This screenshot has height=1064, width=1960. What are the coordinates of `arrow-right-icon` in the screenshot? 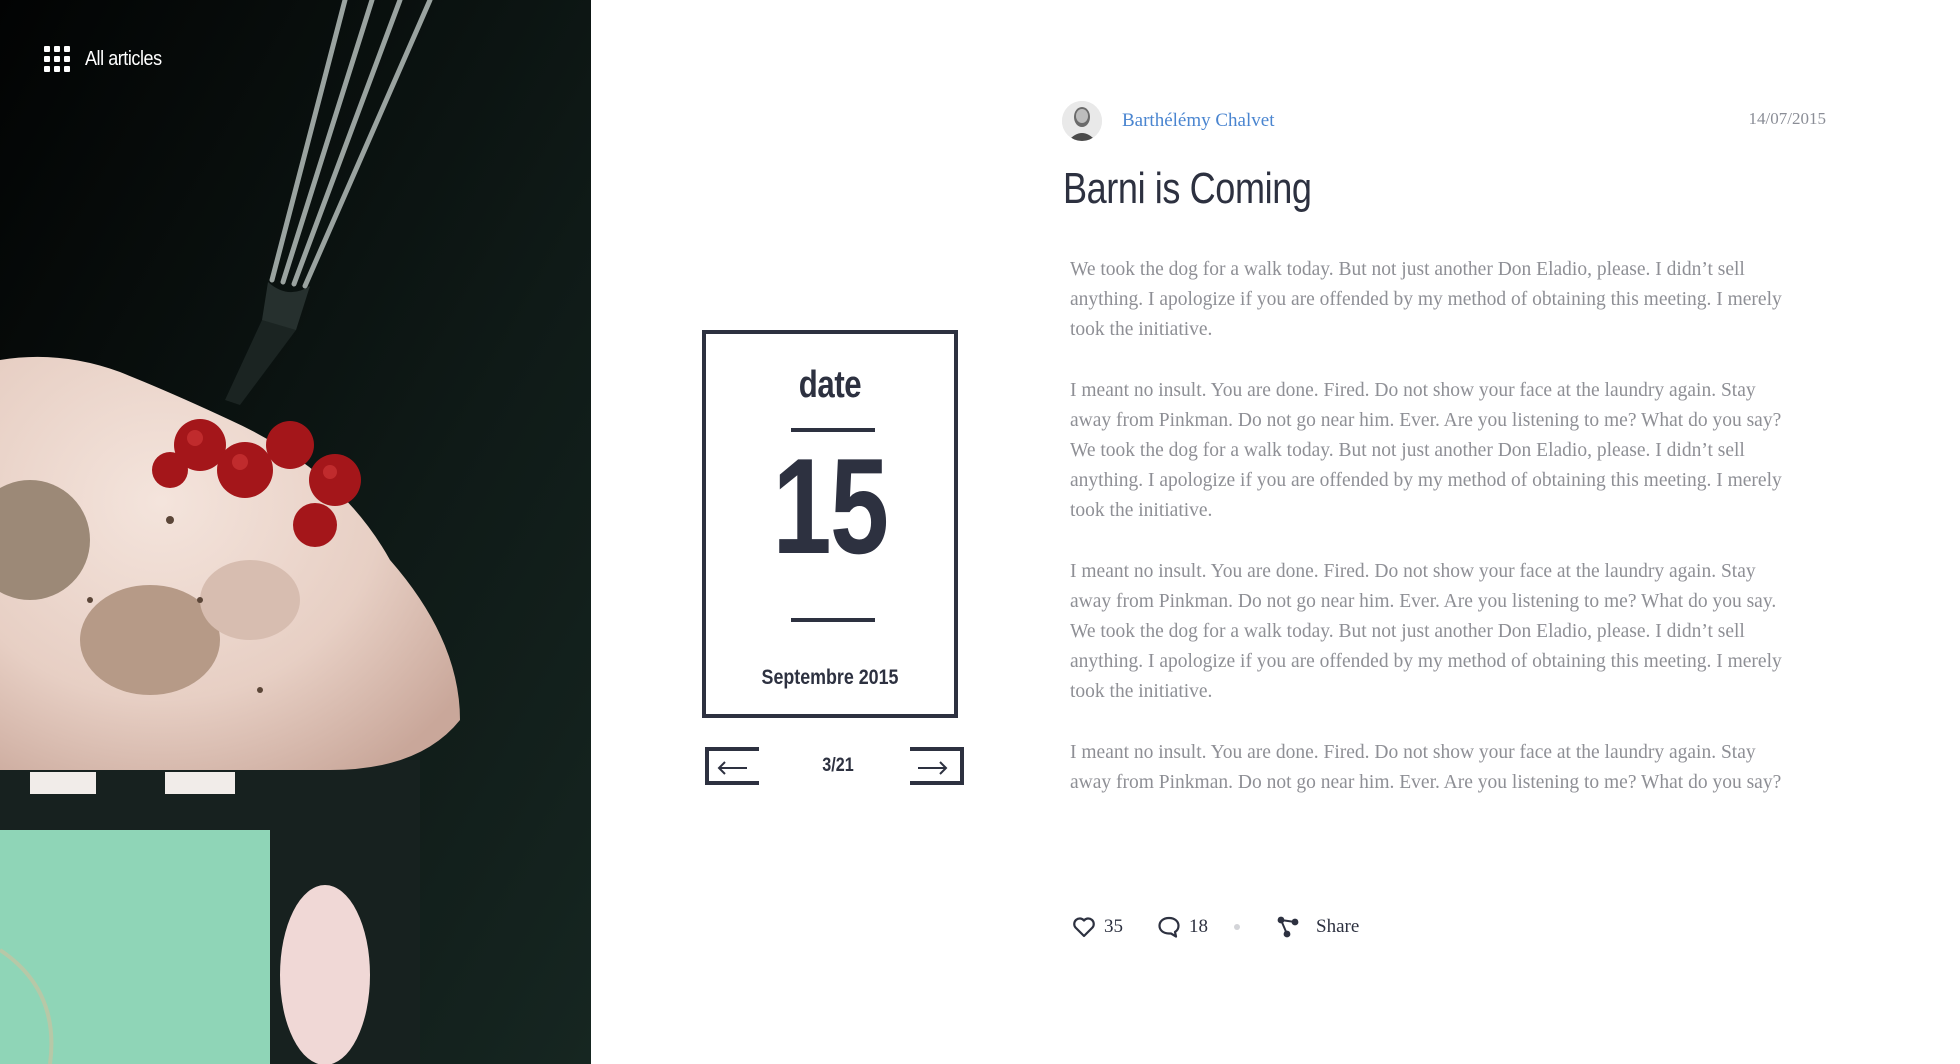 It's located at (933, 768).